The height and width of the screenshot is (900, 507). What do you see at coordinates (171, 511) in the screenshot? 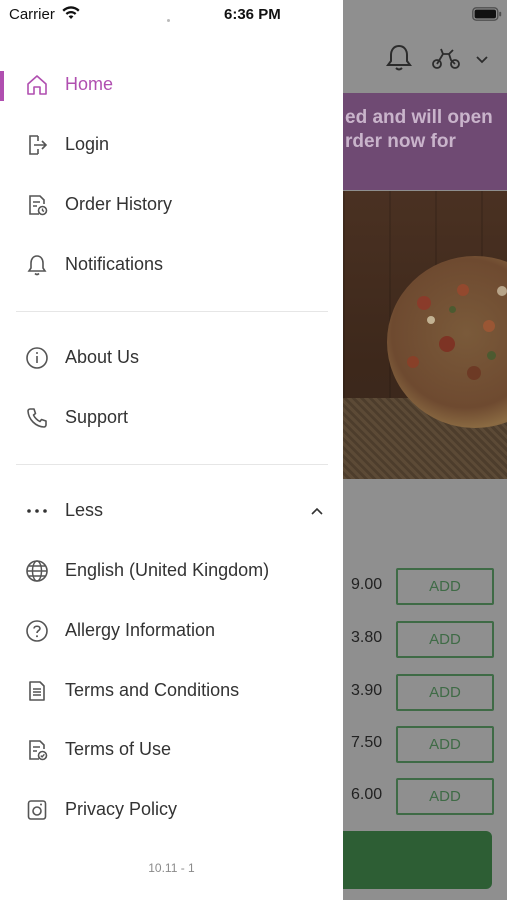
I see `show-less-toggle: Less` at bounding box center [171, 511].